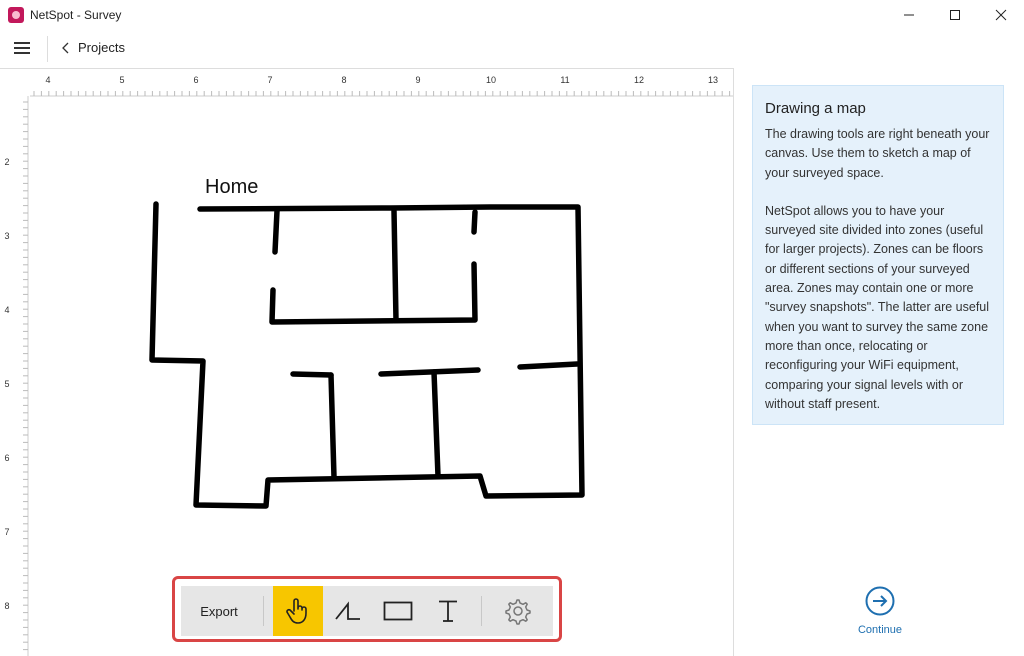  What do you see at coordinates (381, 86) in the screenshot?
I see `top-ruler: 4 5 6 7 8 9 10 11 12 13` at bounding box center [381, 86].